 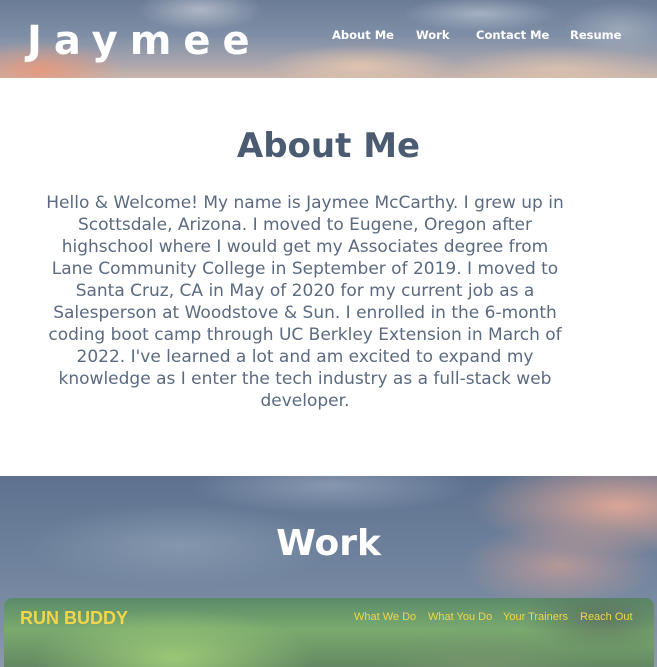 I want to click on work-title: Work, so click(x=328, y=543).